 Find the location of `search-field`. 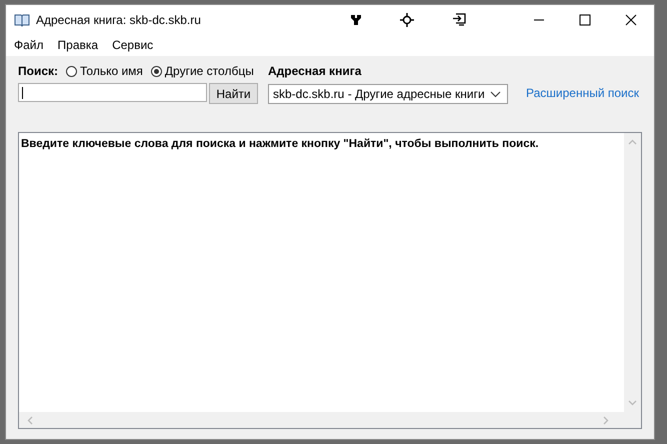

search-field is located at coordinates (112, 92).